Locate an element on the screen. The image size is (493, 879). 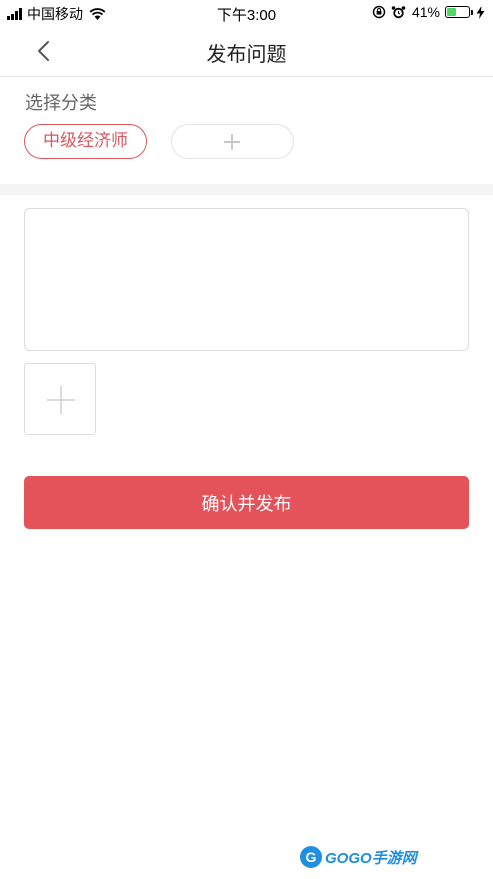
status-right: 41% is located at coordinates (428, 12).